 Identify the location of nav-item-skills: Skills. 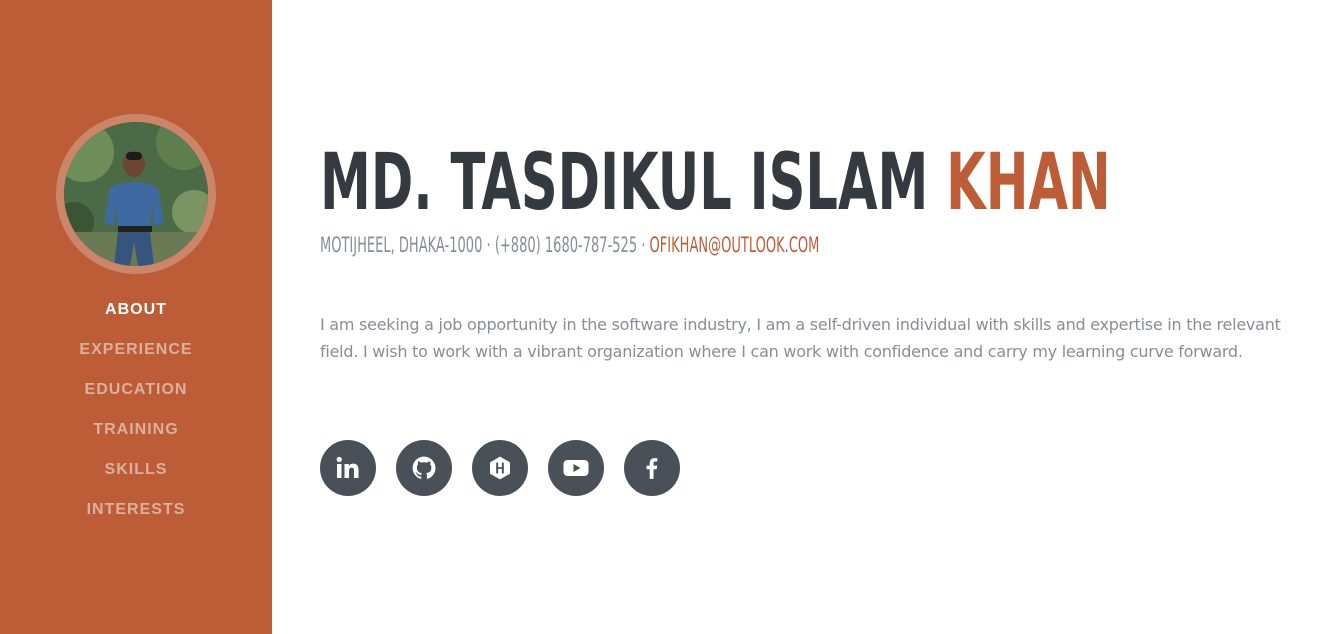
(136, 478).